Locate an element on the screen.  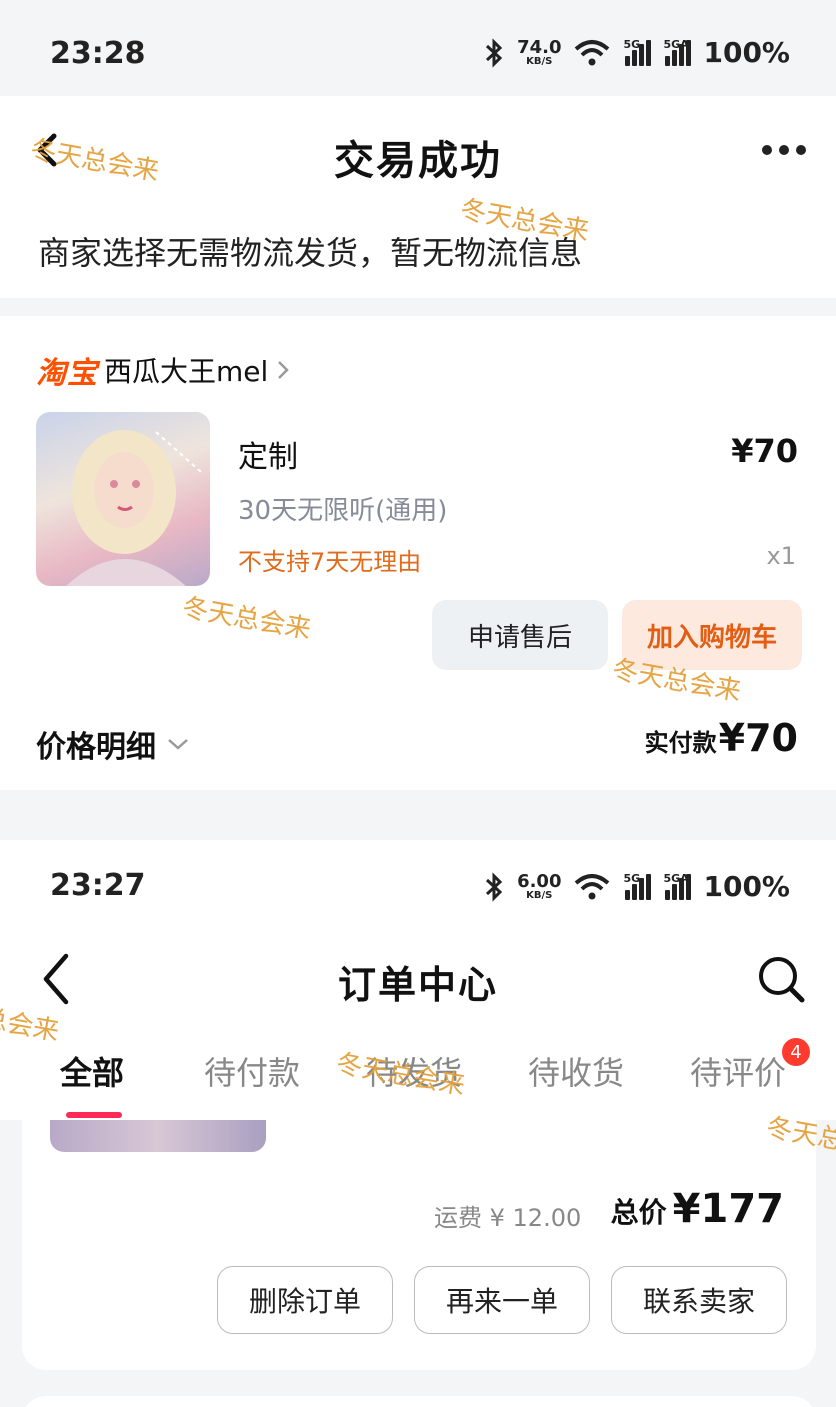
item-quantity: x1 is located at coordinates (781, 556).